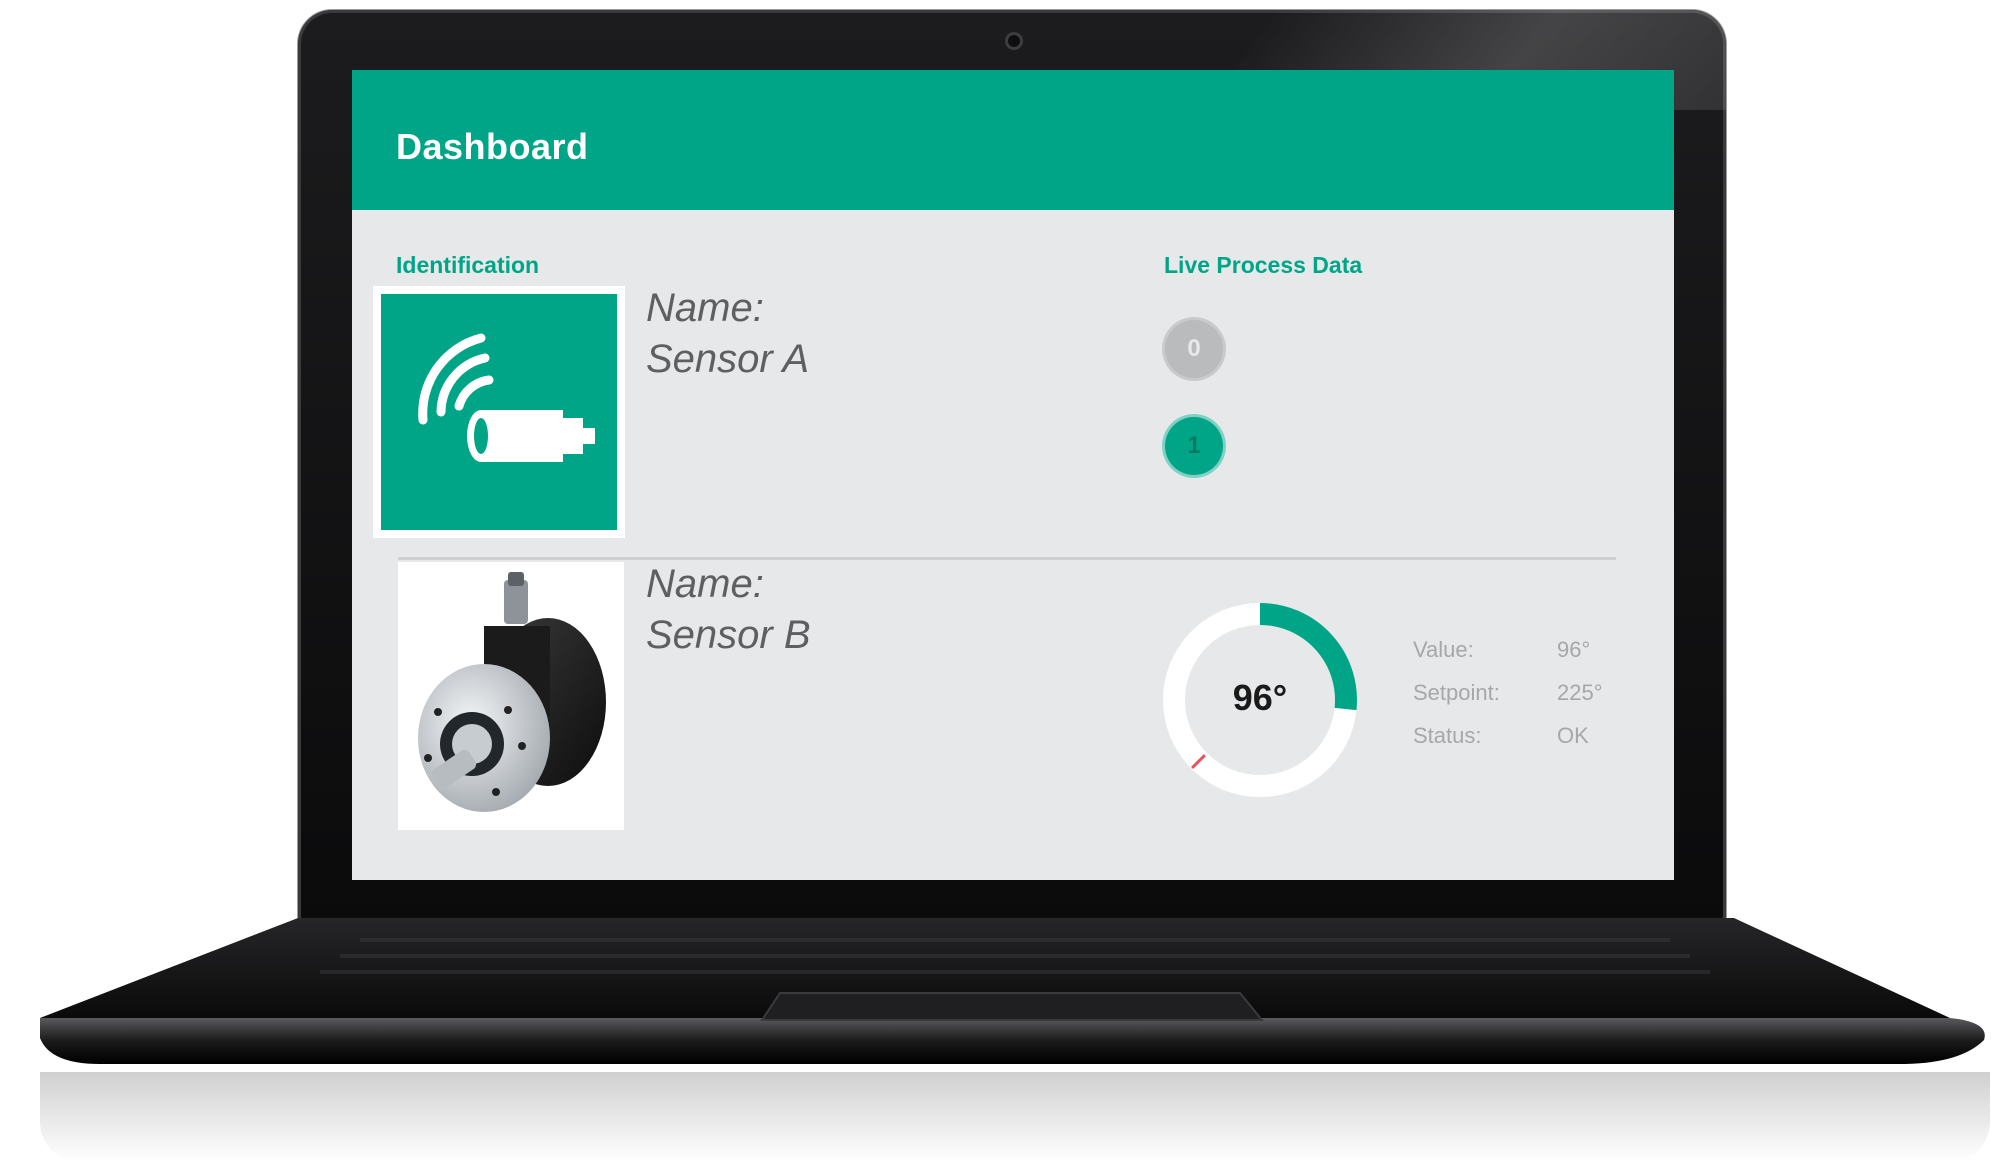 The image size is (1999, 1166). I want to click on sensor-a-card, so click(499, 412).